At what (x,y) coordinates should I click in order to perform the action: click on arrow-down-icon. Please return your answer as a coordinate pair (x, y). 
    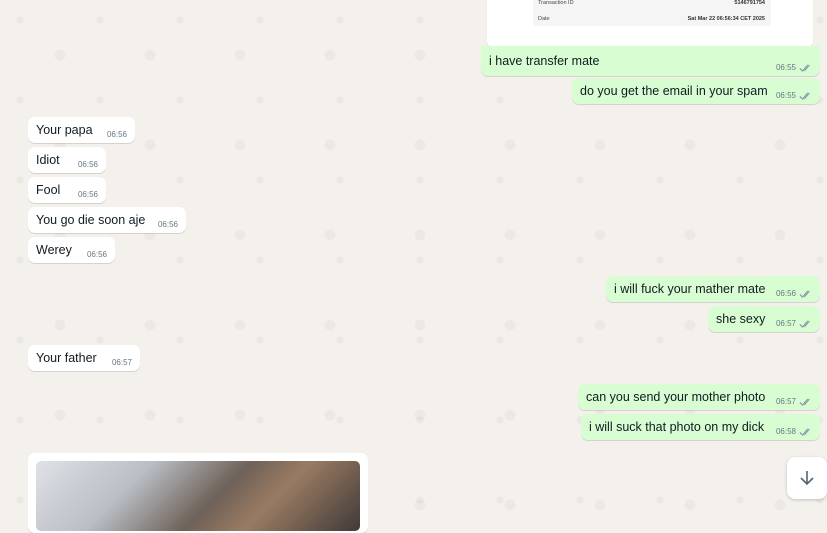
    Looking at the image, I should click on (807, 478).